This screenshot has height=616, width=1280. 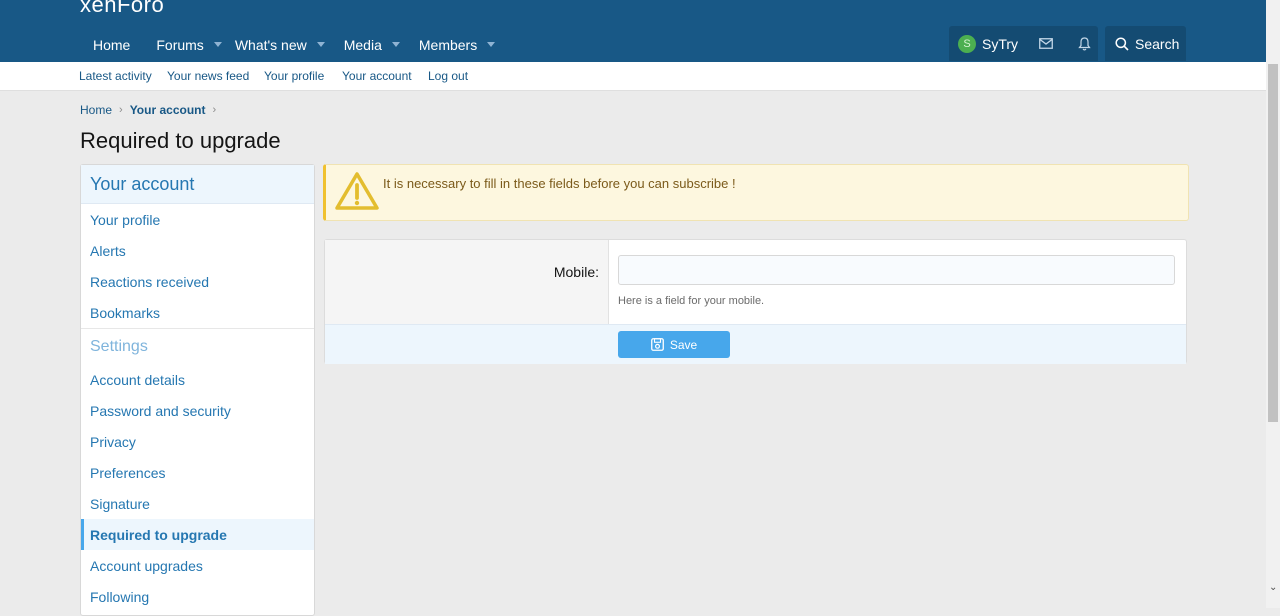 I want to click on sidebar-item-alerts: Alerts, so click(x=197, y=250).